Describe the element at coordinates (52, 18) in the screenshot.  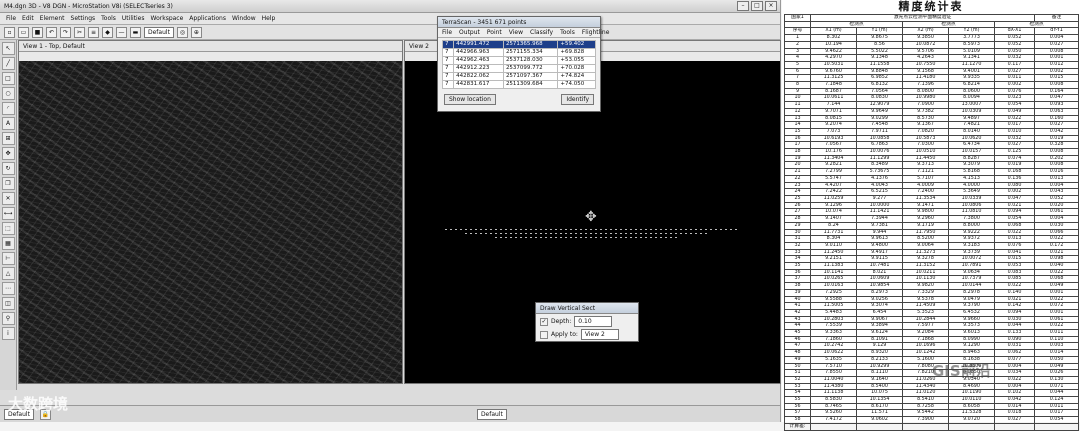
I see `menu-element: Element` at that location.